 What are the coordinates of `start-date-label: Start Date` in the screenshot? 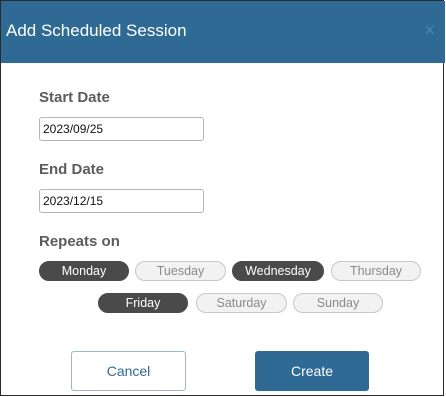 It's located at (74, 97).